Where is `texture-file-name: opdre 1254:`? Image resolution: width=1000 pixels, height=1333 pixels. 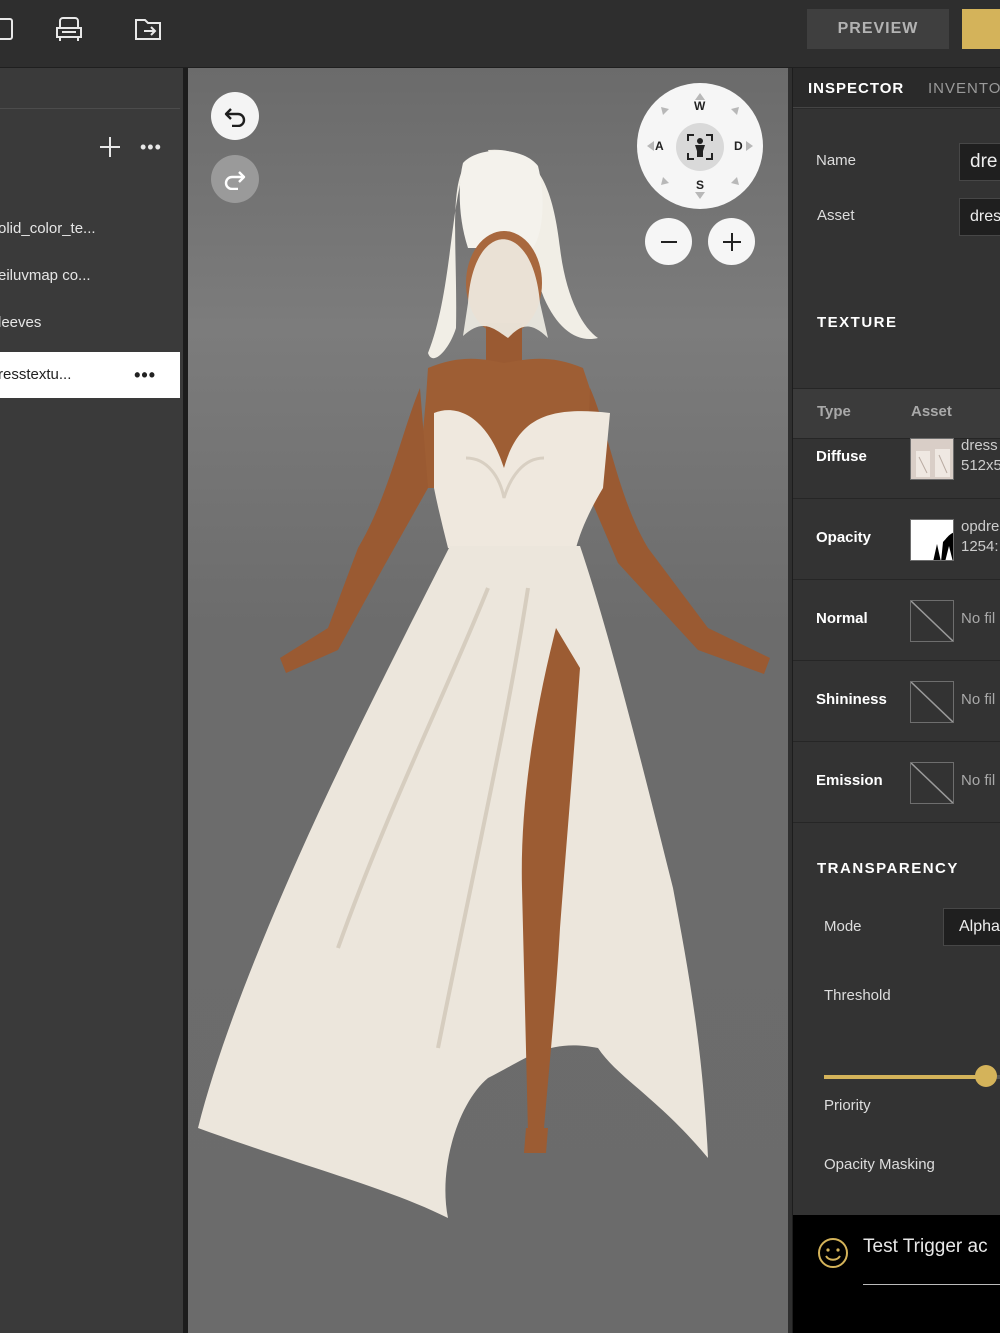
texture-file-name: opdre 1254: is located at coordinates (980, 536).